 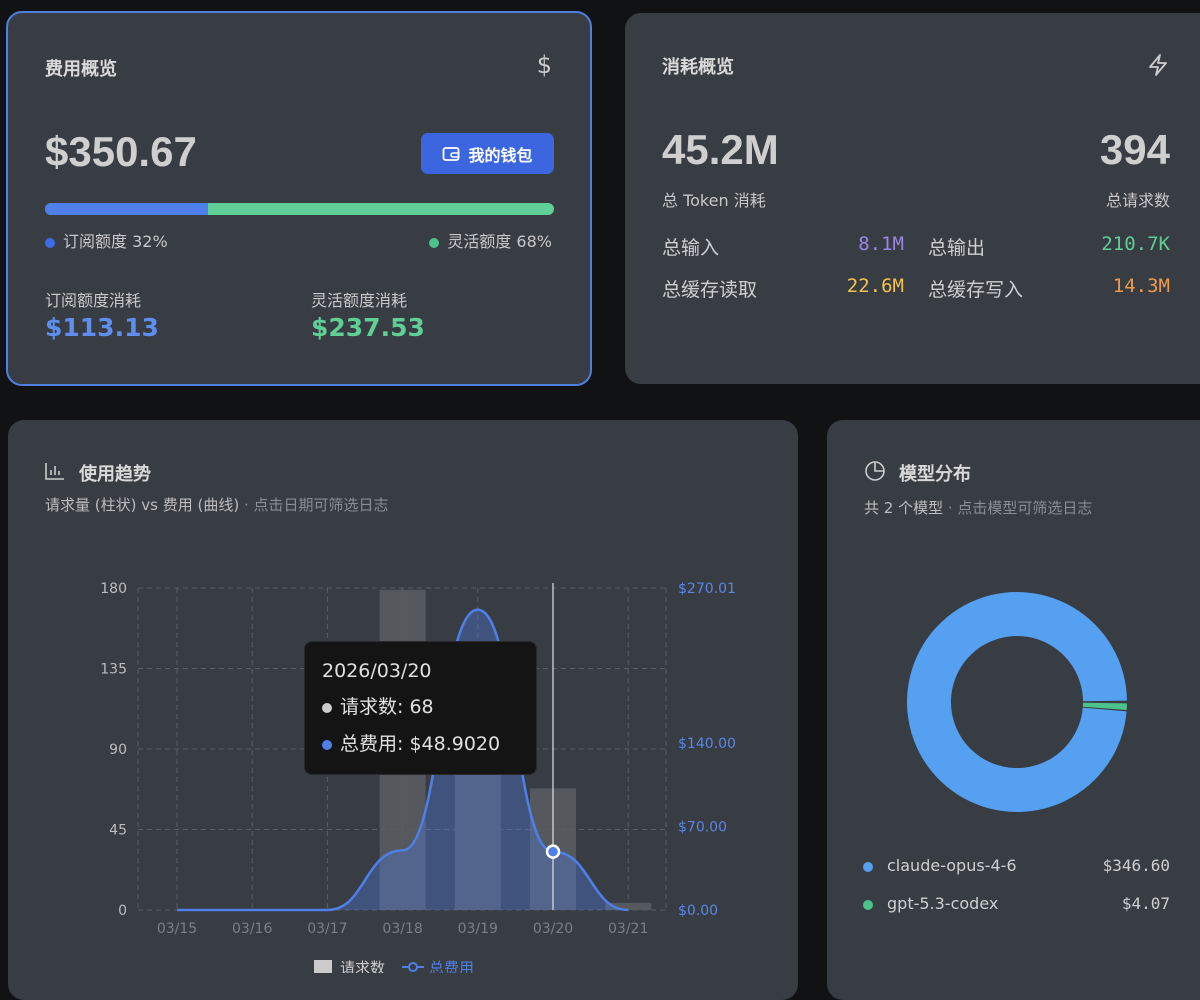 What do you see at coordinates (420, 742) in the screenshot?
I see `tooltip-cost: 总费用: $48.9020` at bounding box center [420, 742].